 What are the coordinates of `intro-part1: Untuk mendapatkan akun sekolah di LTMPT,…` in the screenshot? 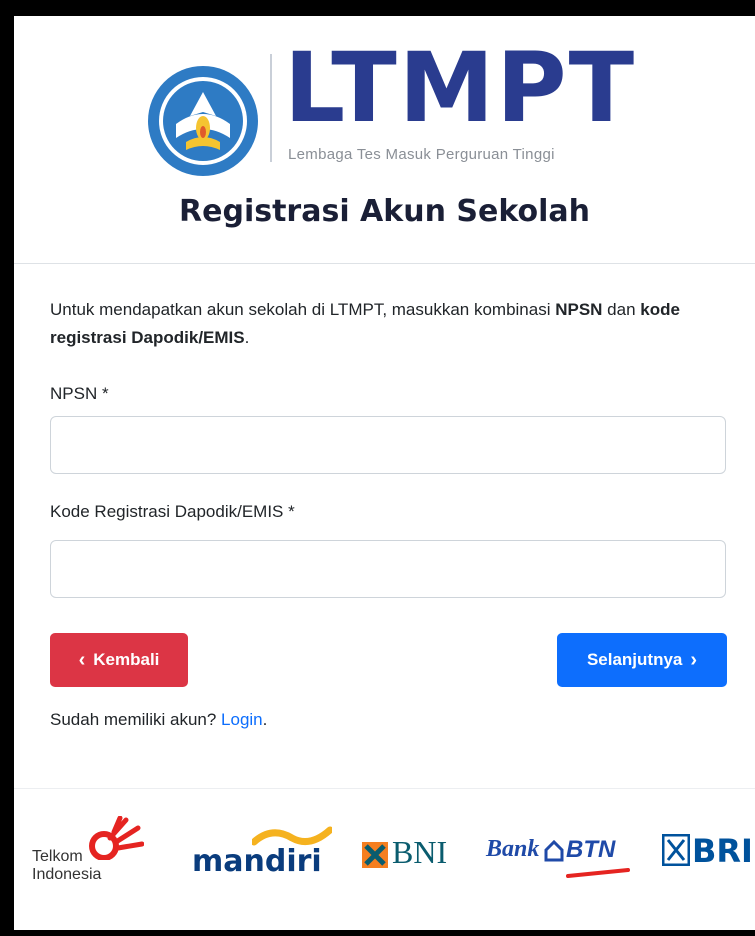 It's located at (303, 309).